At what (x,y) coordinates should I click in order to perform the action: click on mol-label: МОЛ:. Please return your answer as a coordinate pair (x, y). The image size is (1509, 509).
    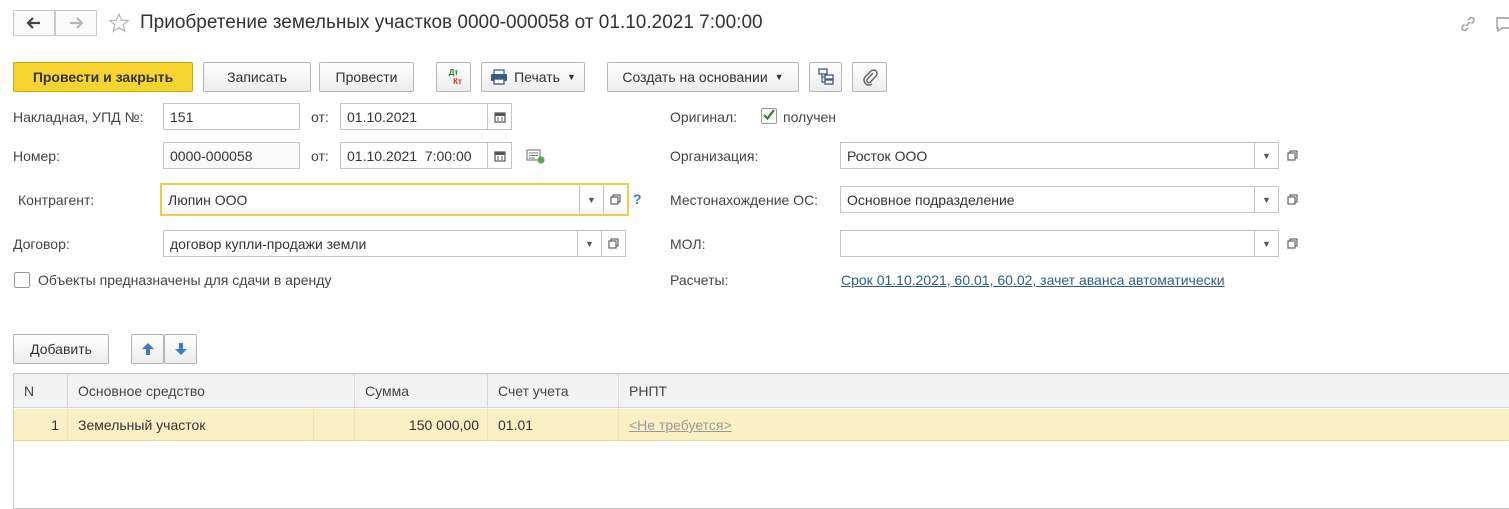
    Looking at the image, I should click on (688, 244).